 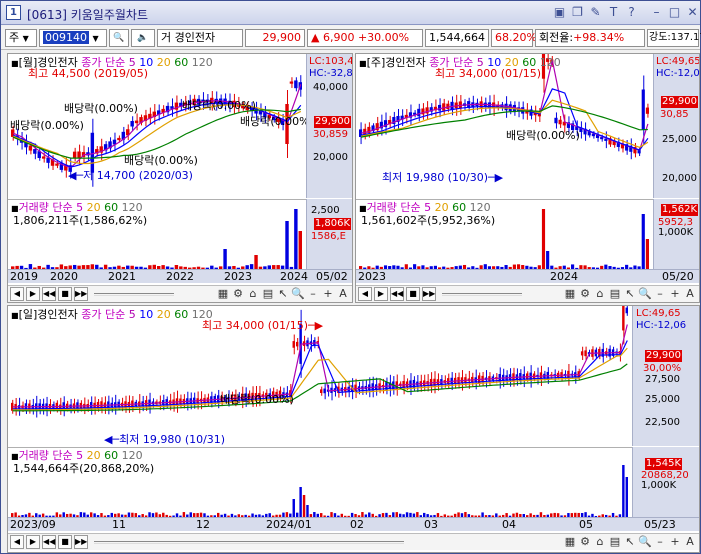 I want to click on volume-tag: 1,562K, so click(x=679, y=210).